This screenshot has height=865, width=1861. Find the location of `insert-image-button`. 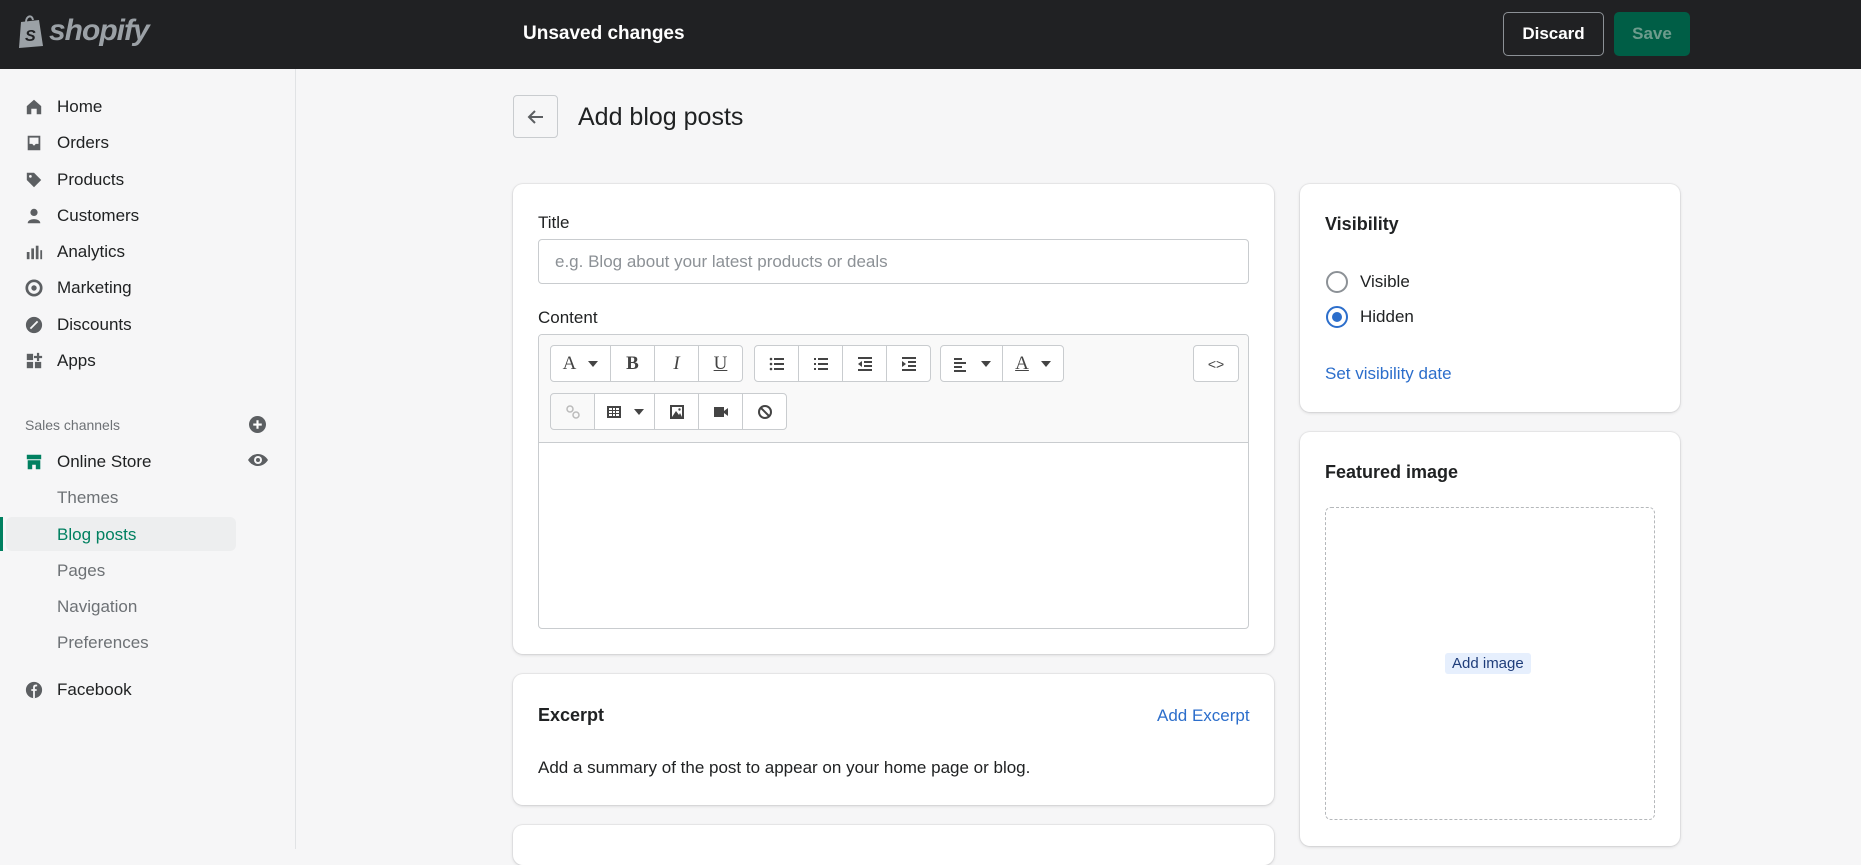

insert-image-button is located at coordinates (676, 411).